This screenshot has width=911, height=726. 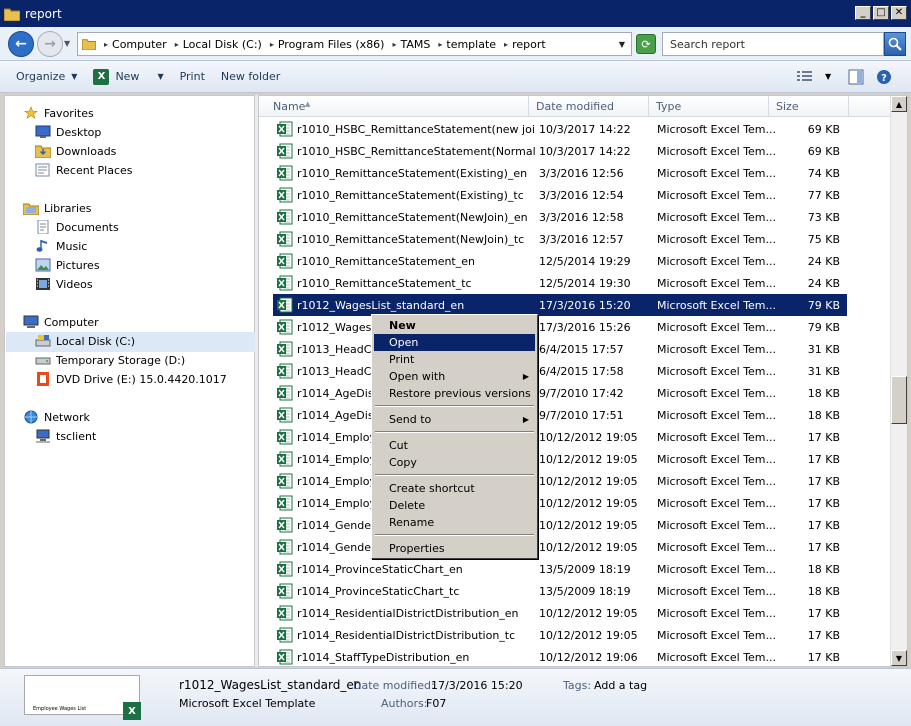 I want to click on nav-downloads: Downloads, so click(x=75, y=151).